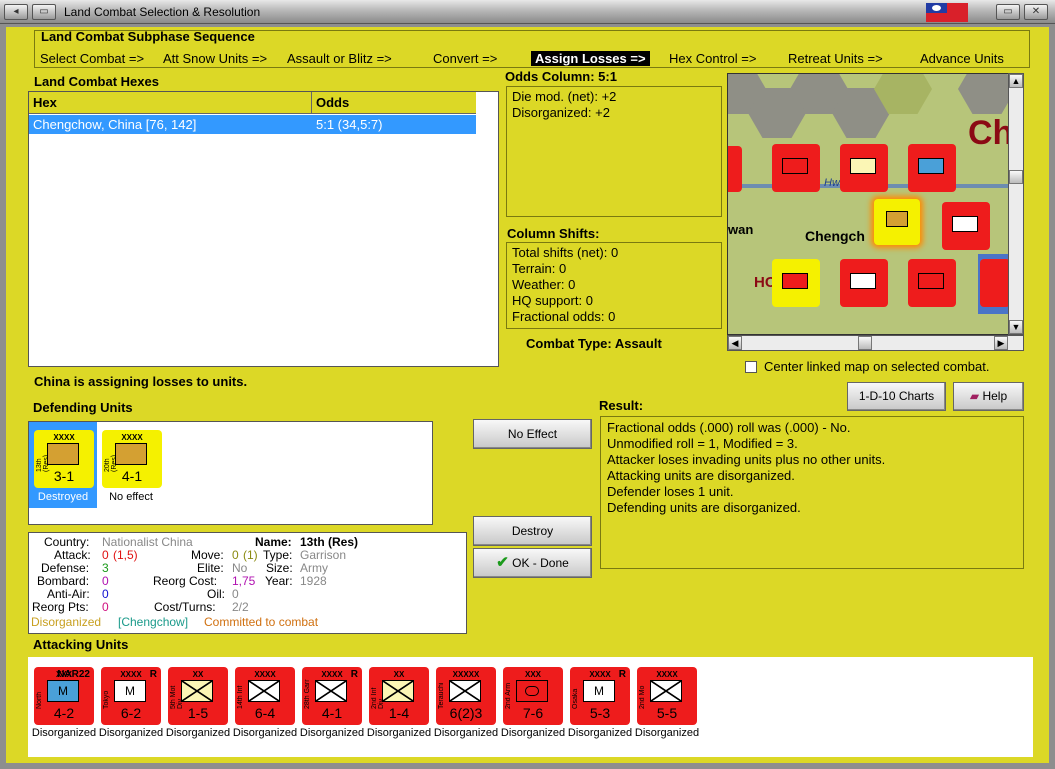 The image size is (1055, 769). I want to click on attacker-unit: XXXXX Terauchi 6(2)3, so click(466, 696).